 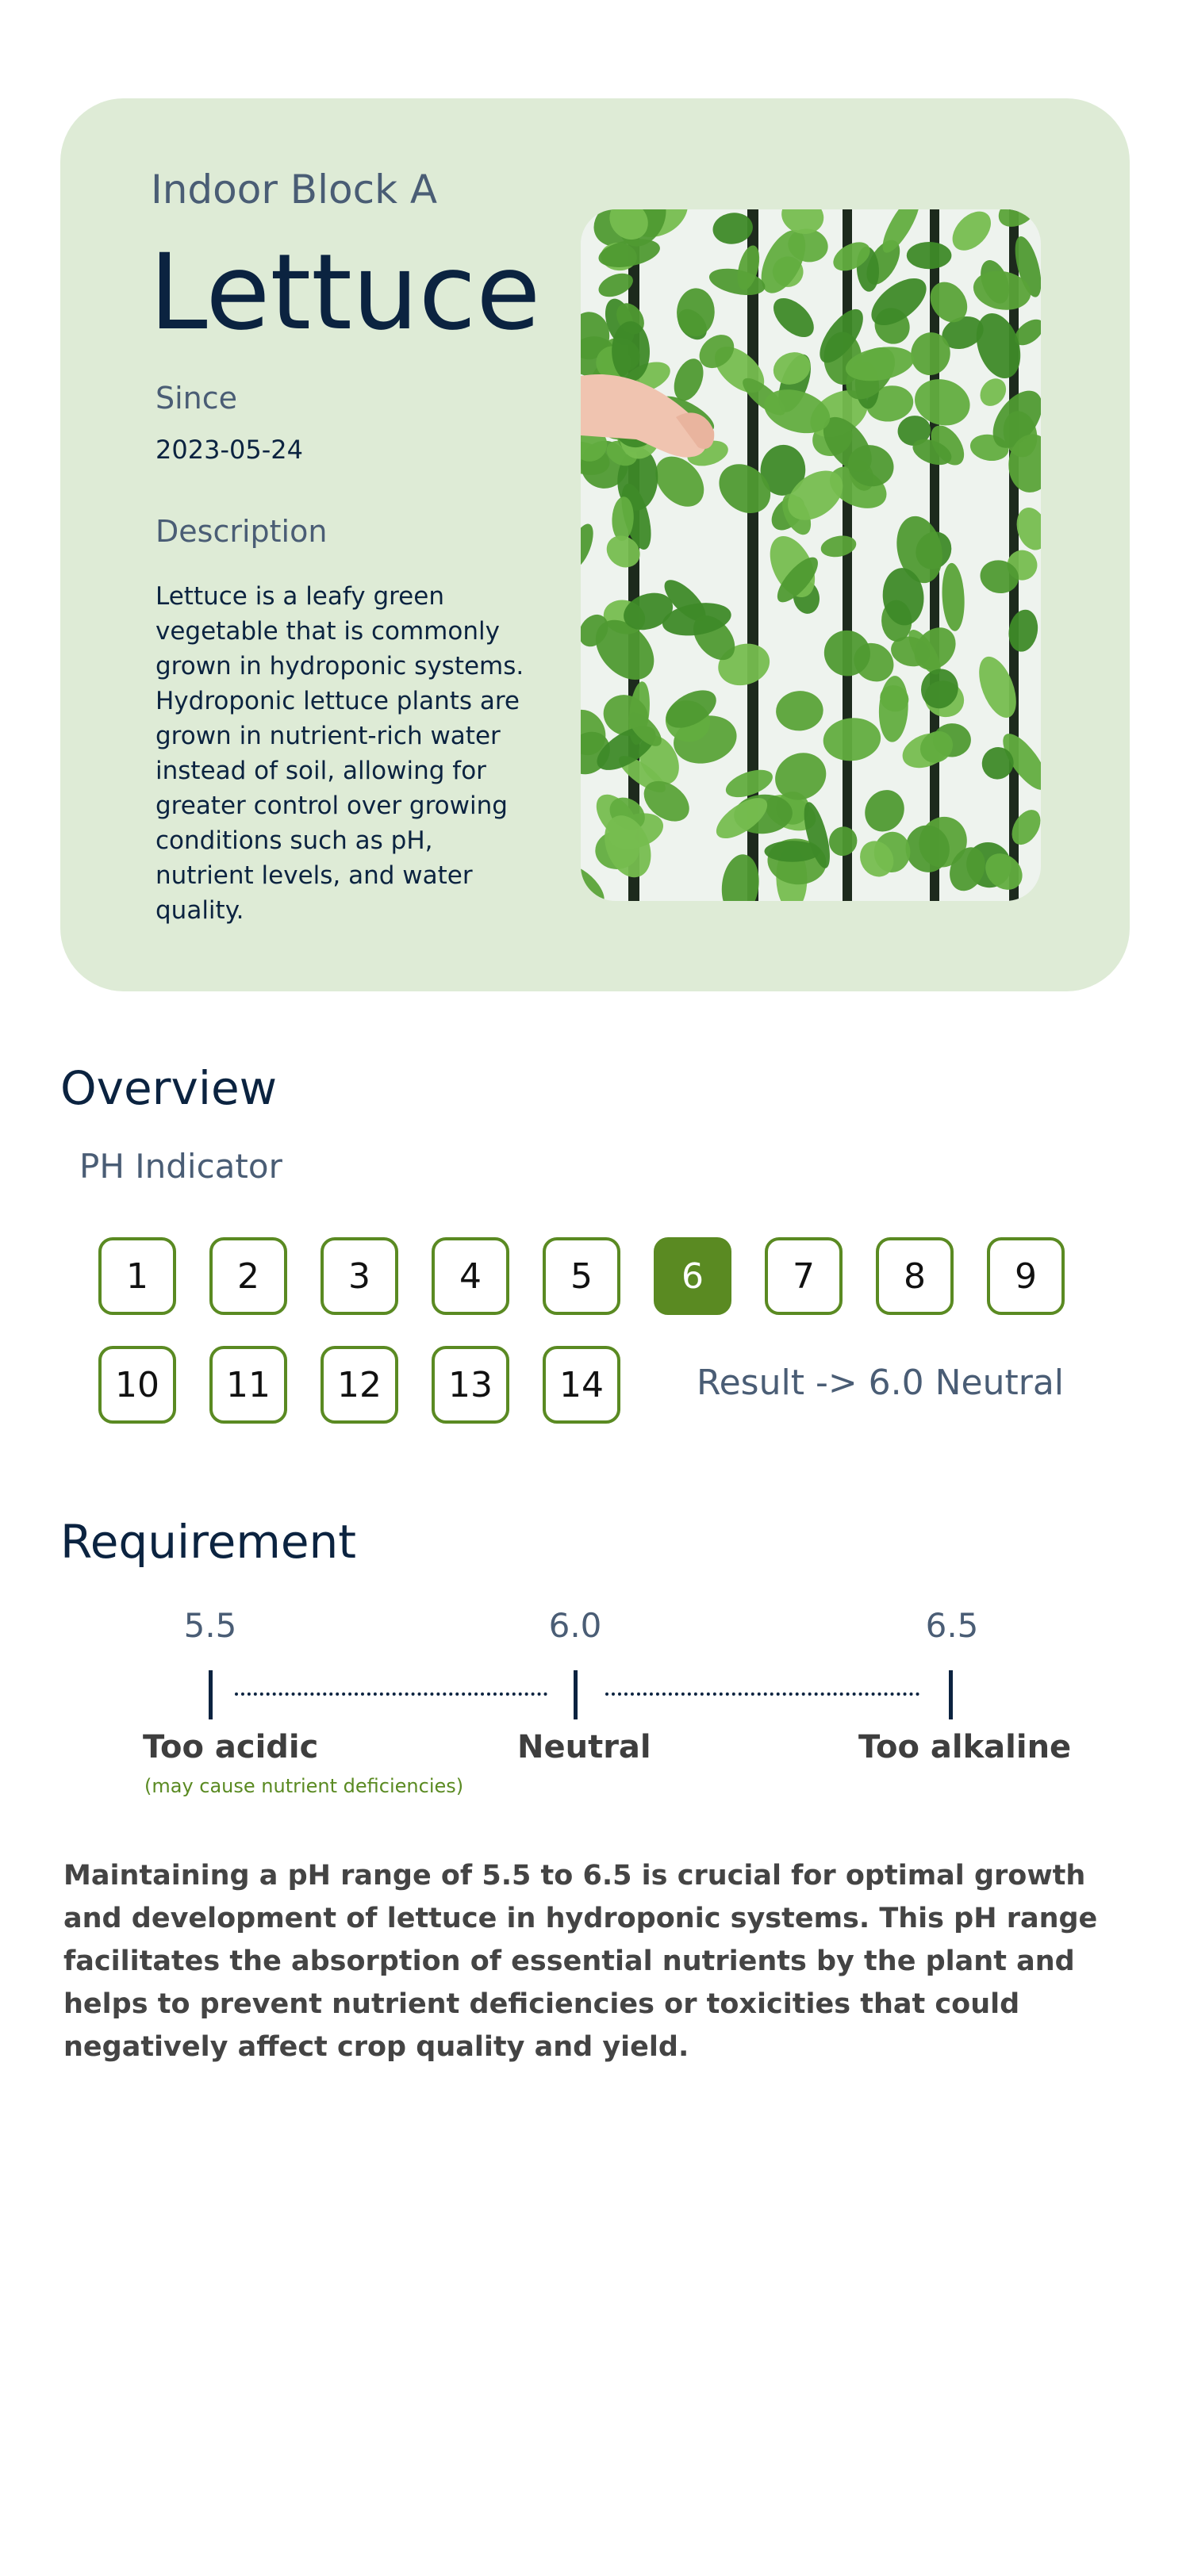 I want to click on ph-button-11: 11, so click(x=248, y=1385).